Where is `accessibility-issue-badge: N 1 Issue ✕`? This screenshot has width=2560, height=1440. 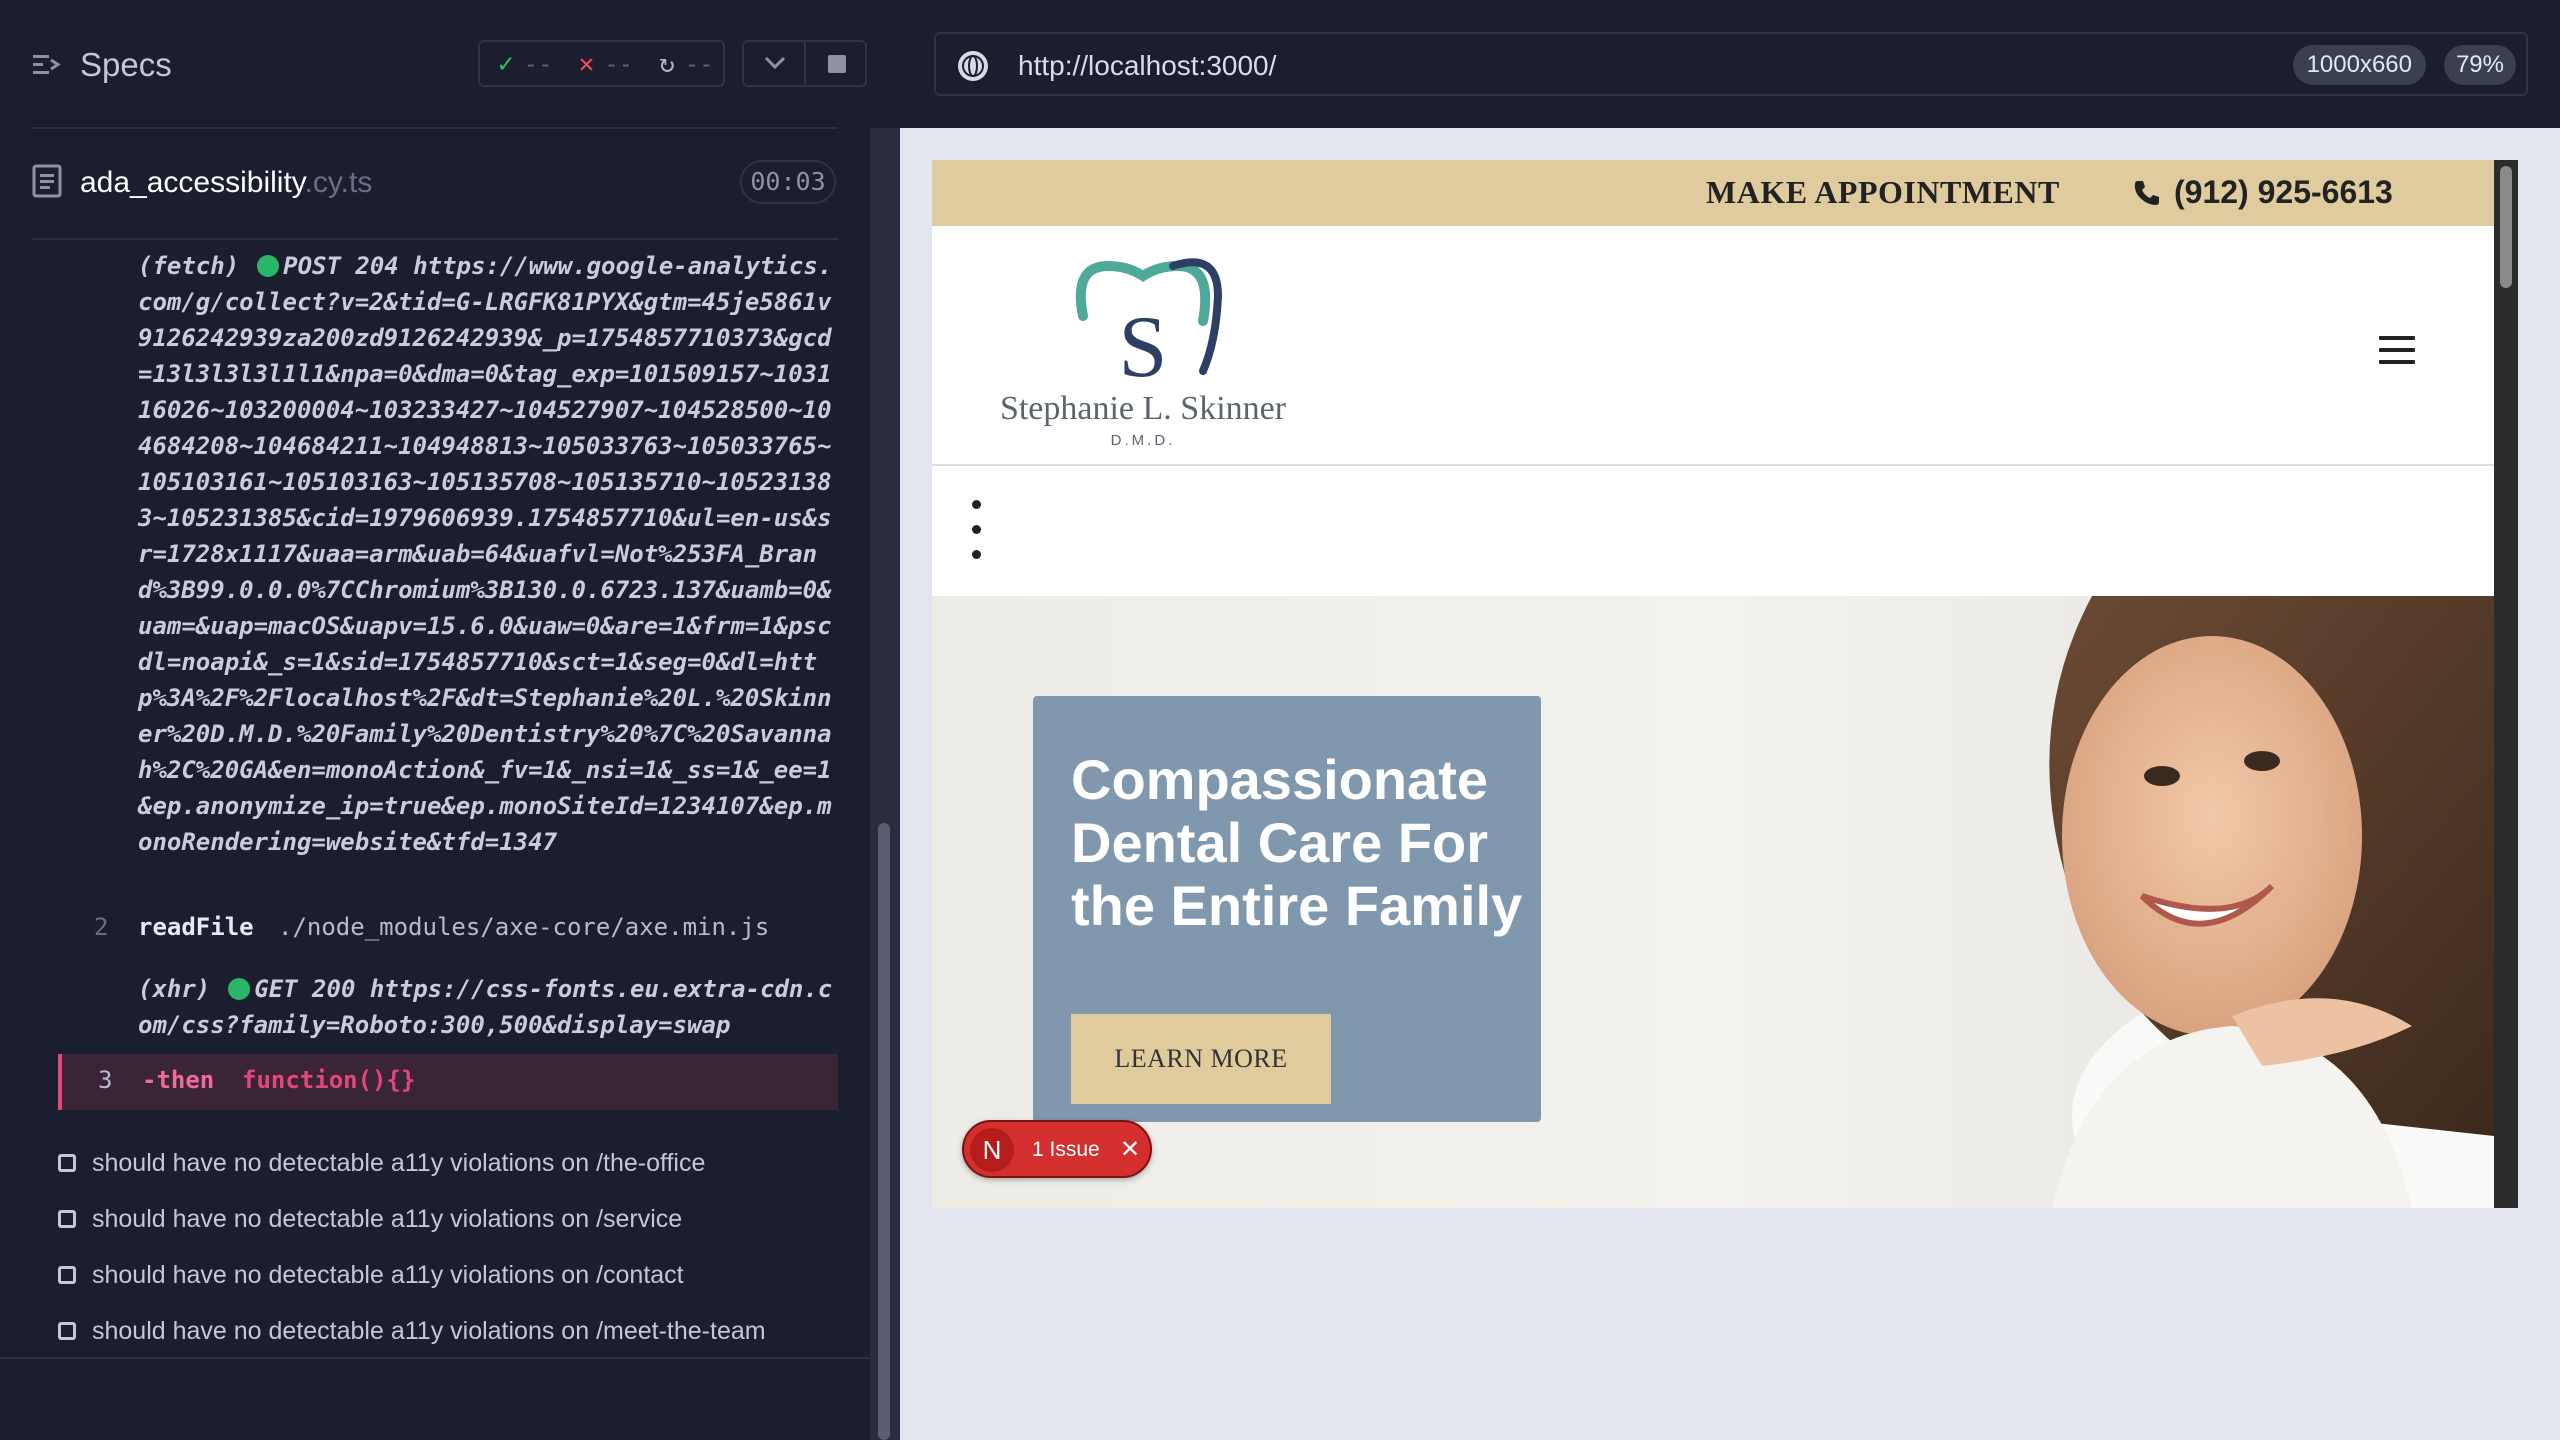
accessibility-issue-badge: N 1 Issue ✕ is located at coordinates (1057, 1149).